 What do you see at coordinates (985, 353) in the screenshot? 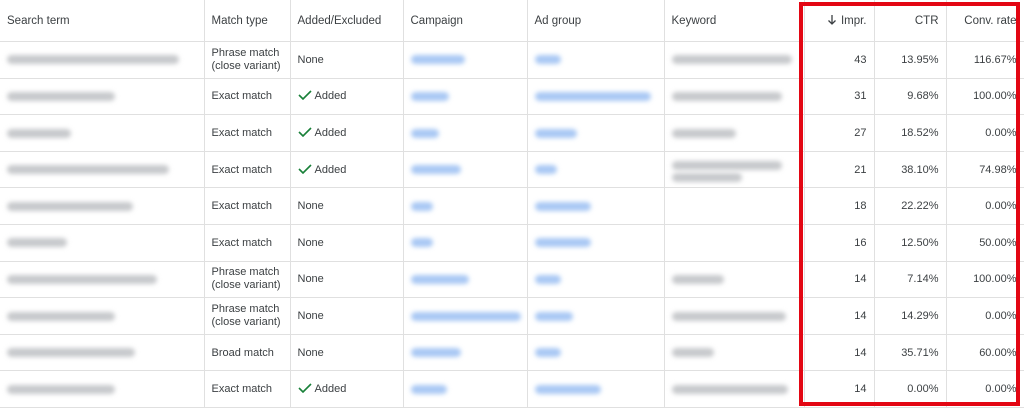
I see `conv-rate-cell: 60.00%` at bounding box center [985, 353].